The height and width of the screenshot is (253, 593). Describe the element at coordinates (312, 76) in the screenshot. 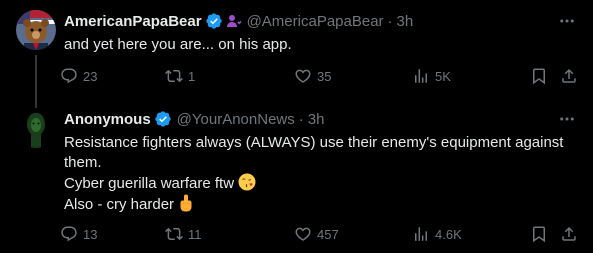

I see `like-button: 35` at that location.